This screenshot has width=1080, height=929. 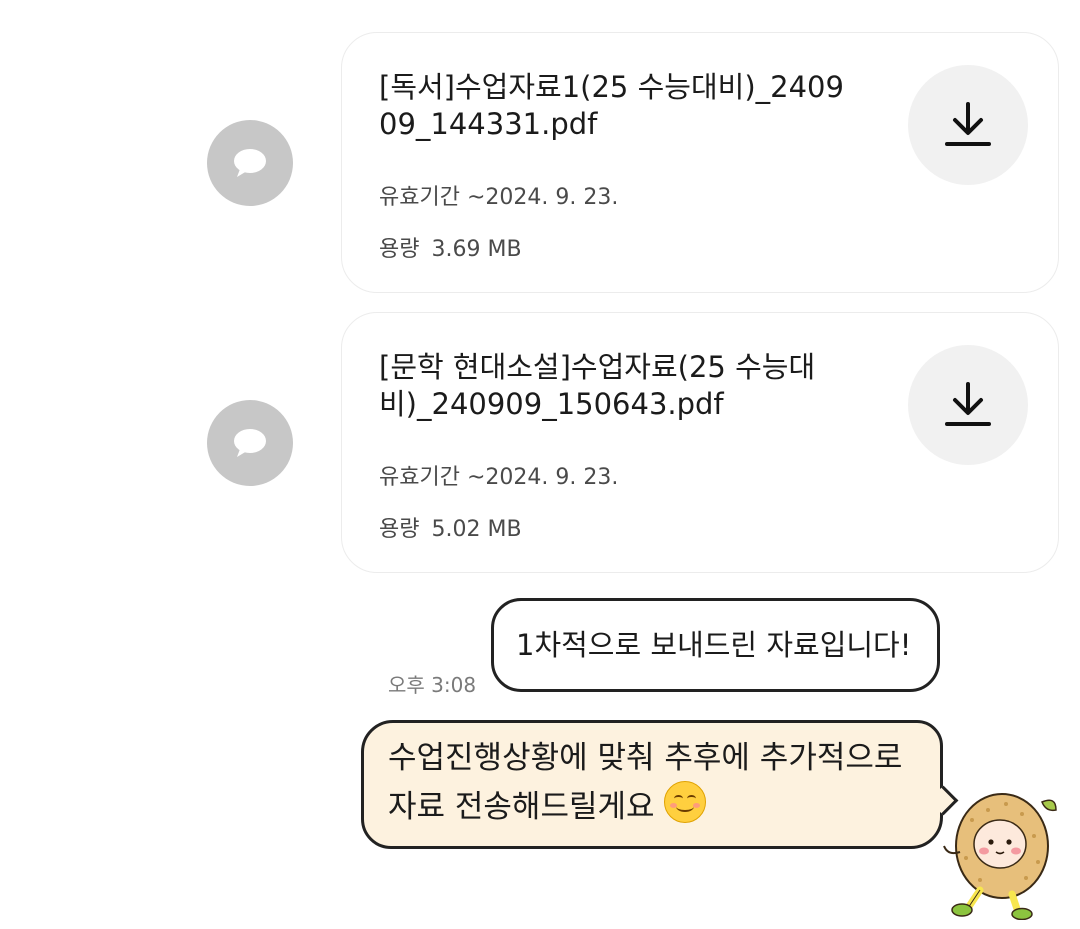 I want to click on message-bubble: 1차적으로 보내드린 자료입니다!, so click(x=715, y=645).